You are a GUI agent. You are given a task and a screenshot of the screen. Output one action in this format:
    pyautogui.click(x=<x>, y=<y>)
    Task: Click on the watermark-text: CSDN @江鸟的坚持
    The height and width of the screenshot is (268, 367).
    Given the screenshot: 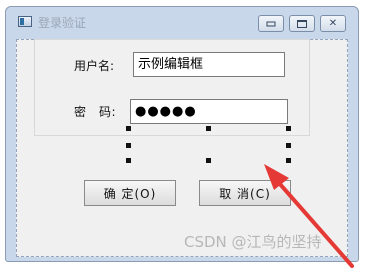 What is the action you would take?
    pyautogui.click(x=253, y=242)
    